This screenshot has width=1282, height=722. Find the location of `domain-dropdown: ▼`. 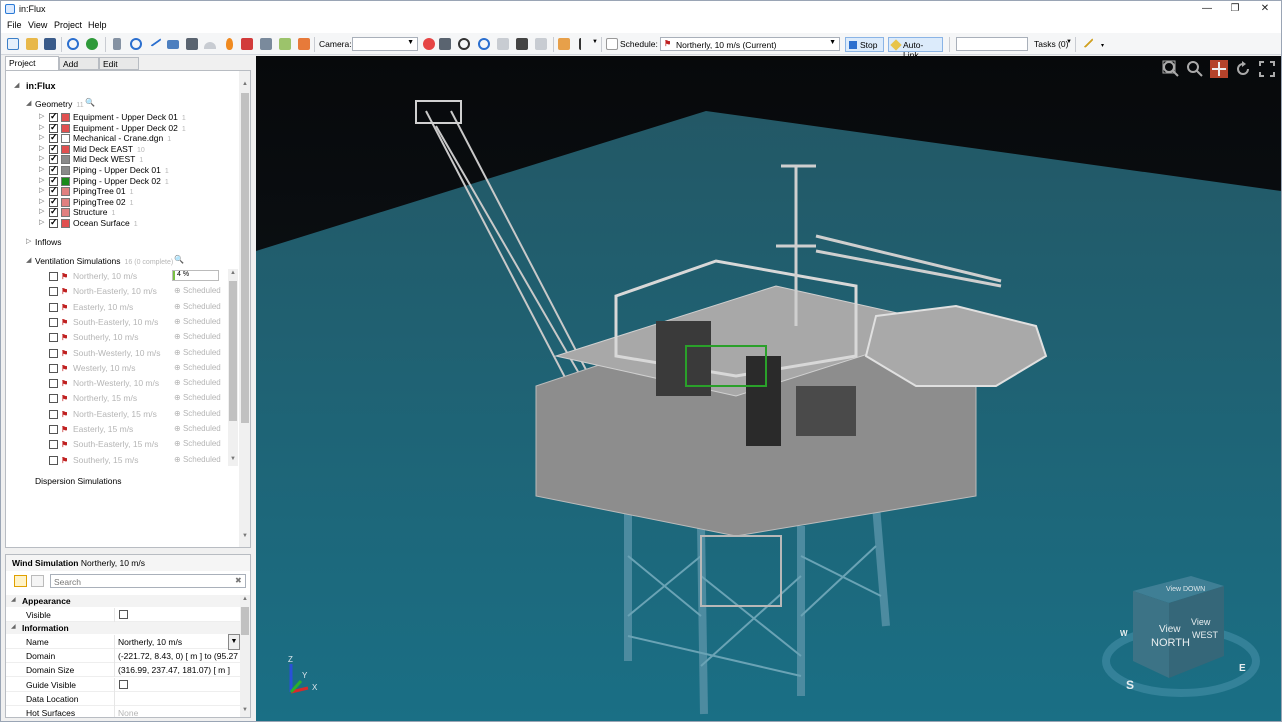

domain-dropdown: ▼ is located at coordinates (234, 642).